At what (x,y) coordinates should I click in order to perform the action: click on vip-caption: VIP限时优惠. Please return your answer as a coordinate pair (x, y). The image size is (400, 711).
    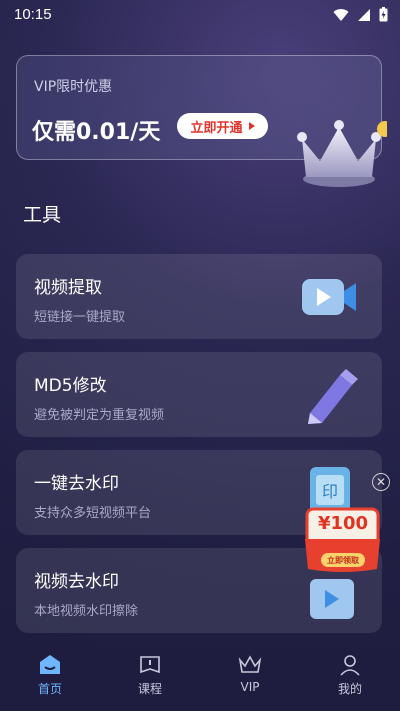
    Looking at the image, I should click on (73, 87).